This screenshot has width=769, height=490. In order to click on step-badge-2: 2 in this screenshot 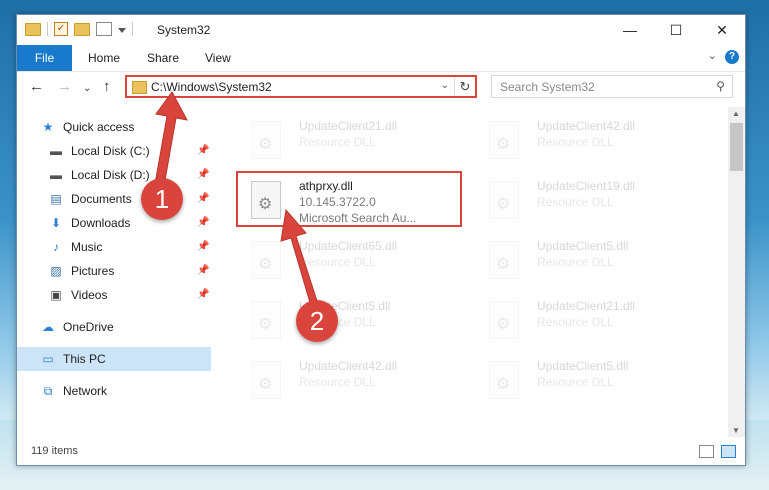, I will do `click(317, 321)`.